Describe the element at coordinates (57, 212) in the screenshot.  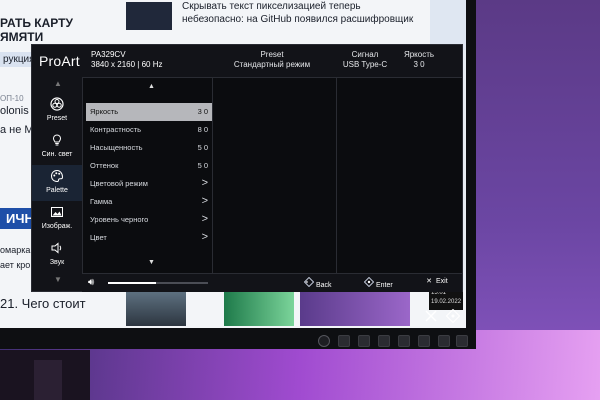
I see `image-icon` at that location.